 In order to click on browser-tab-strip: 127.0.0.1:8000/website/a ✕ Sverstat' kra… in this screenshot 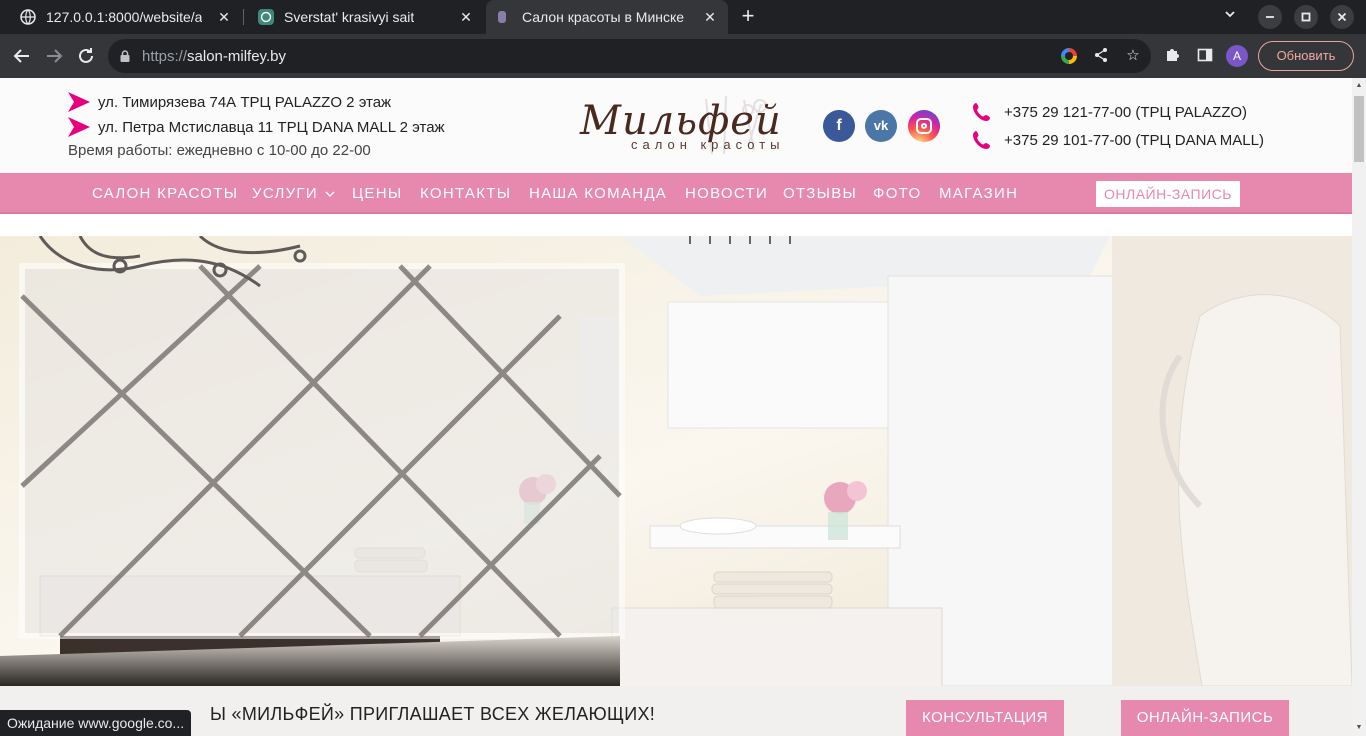, I will do `click(683, 17)`.